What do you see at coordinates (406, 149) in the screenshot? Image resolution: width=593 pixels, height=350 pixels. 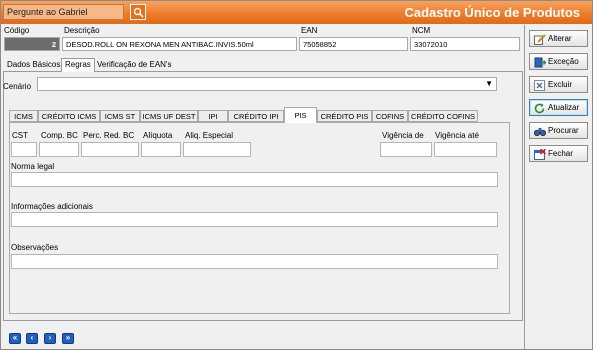 I see `vigencia-de-field` at bounding box center [406, 149].